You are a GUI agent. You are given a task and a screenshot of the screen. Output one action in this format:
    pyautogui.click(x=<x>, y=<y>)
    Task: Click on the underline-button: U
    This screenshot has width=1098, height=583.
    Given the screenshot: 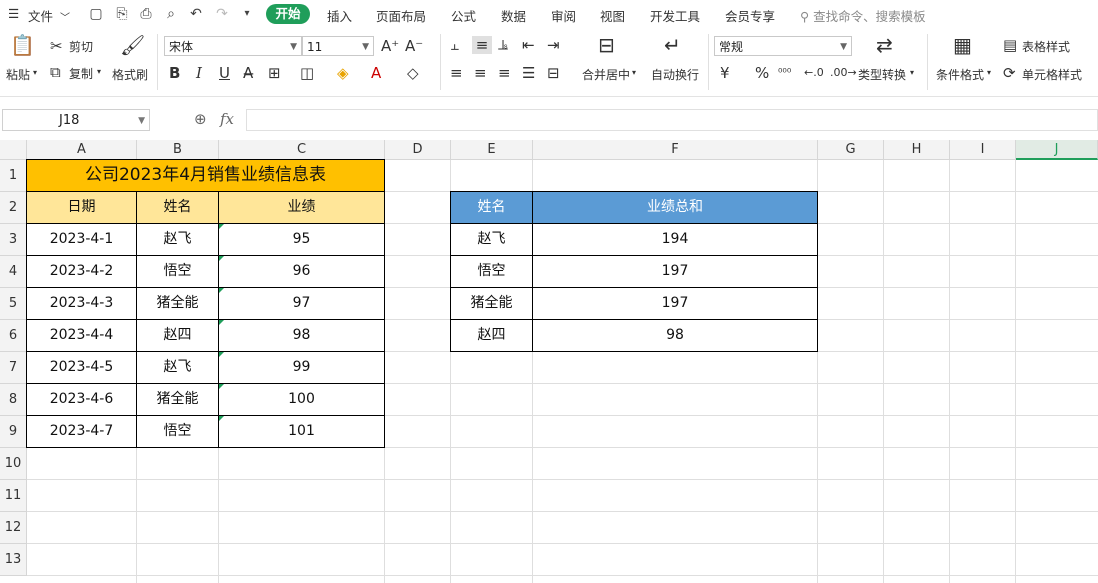 What is the action you would take?
    pyautogui.click(x=224, y=73)
    